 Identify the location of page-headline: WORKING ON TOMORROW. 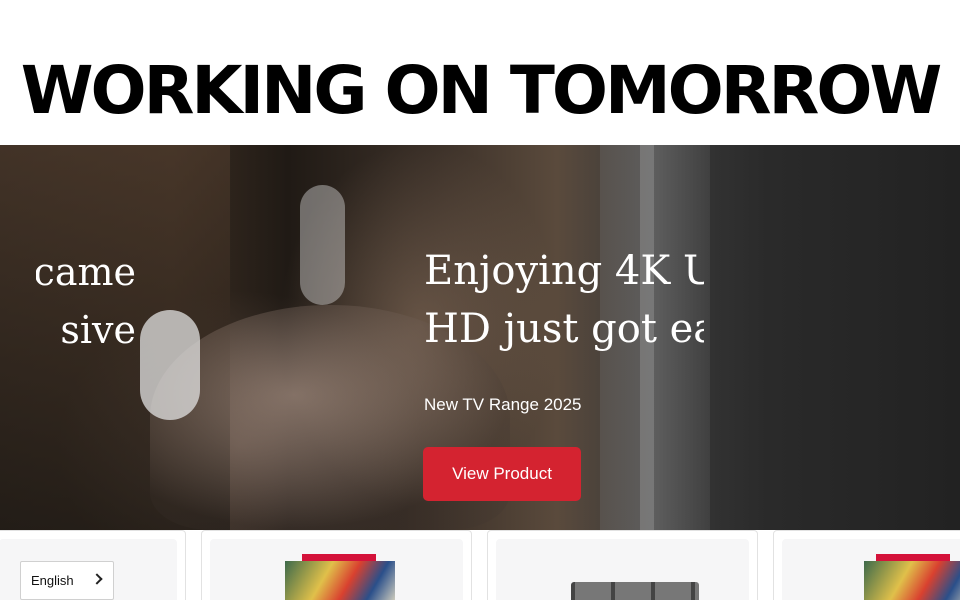
(481, 90).